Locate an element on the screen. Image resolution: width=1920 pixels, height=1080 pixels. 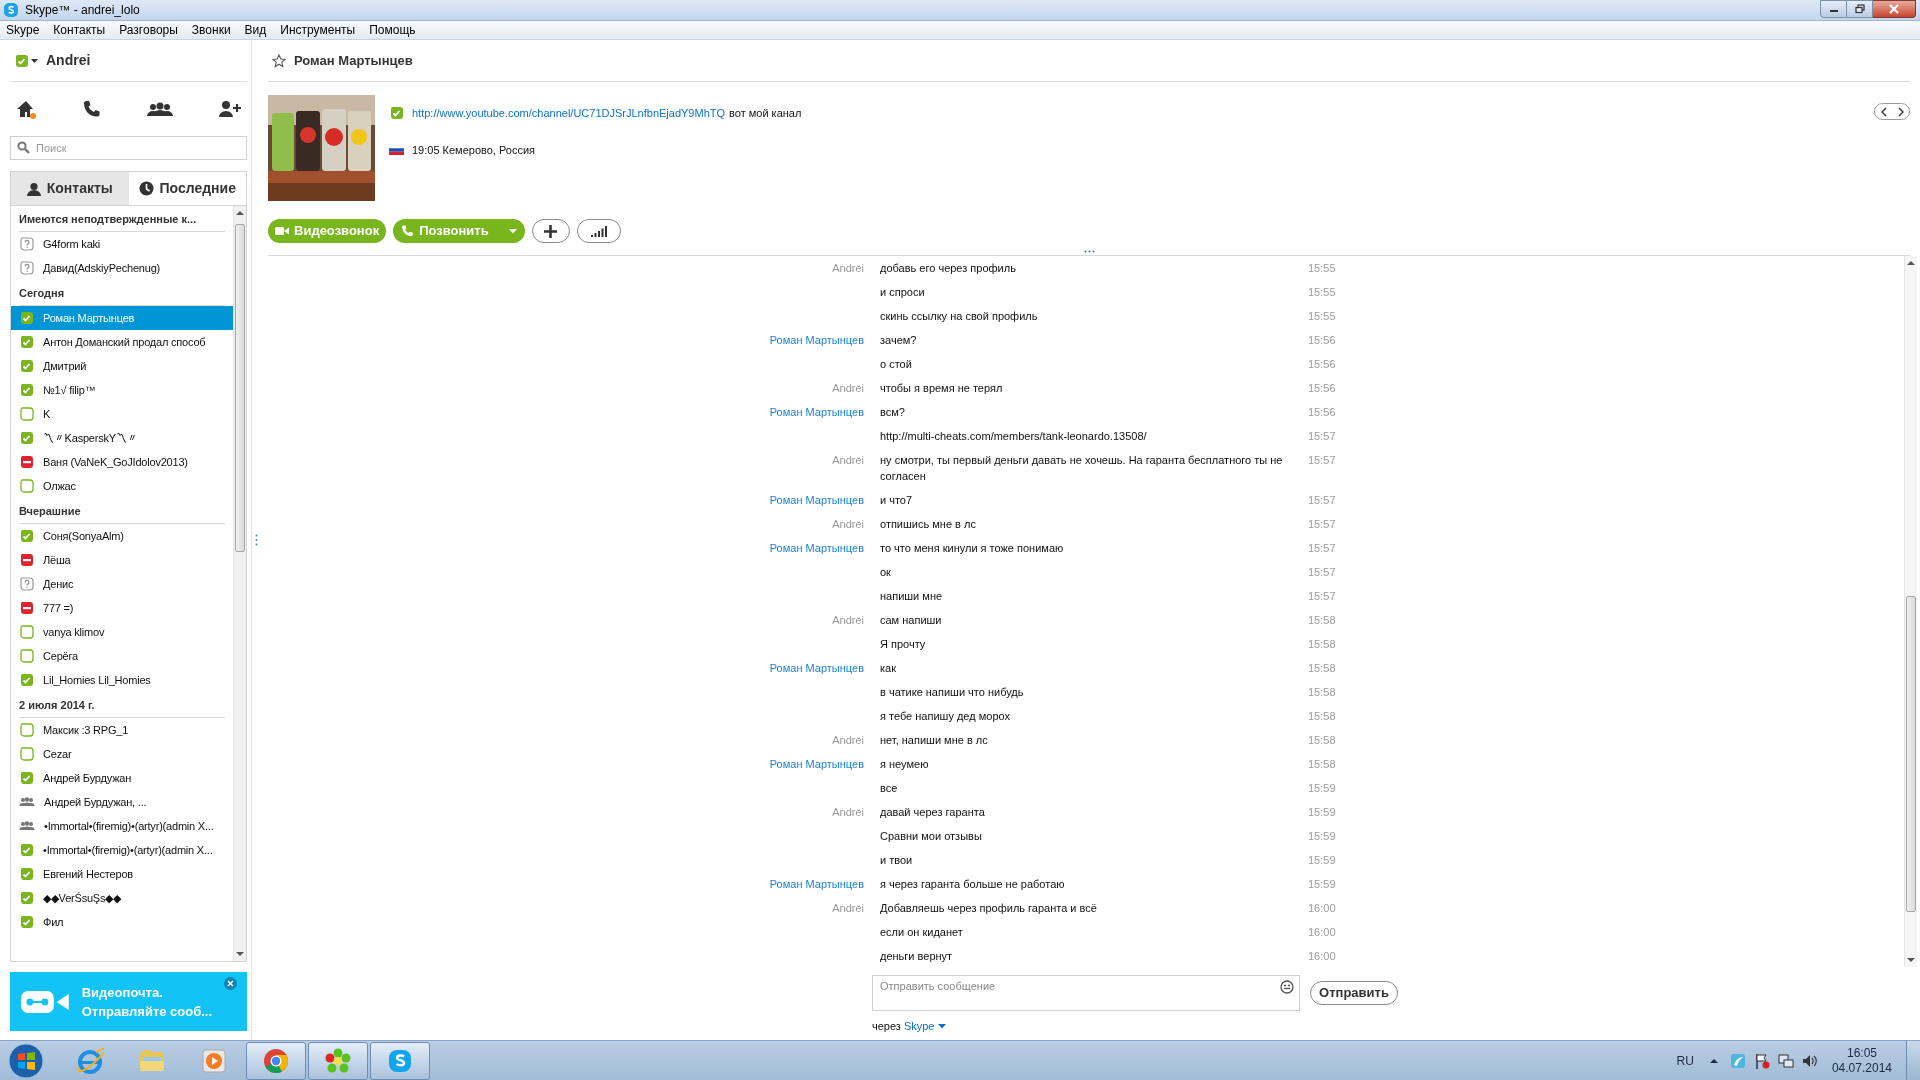
menu-item: Вид is located at coordinates (255, 30).